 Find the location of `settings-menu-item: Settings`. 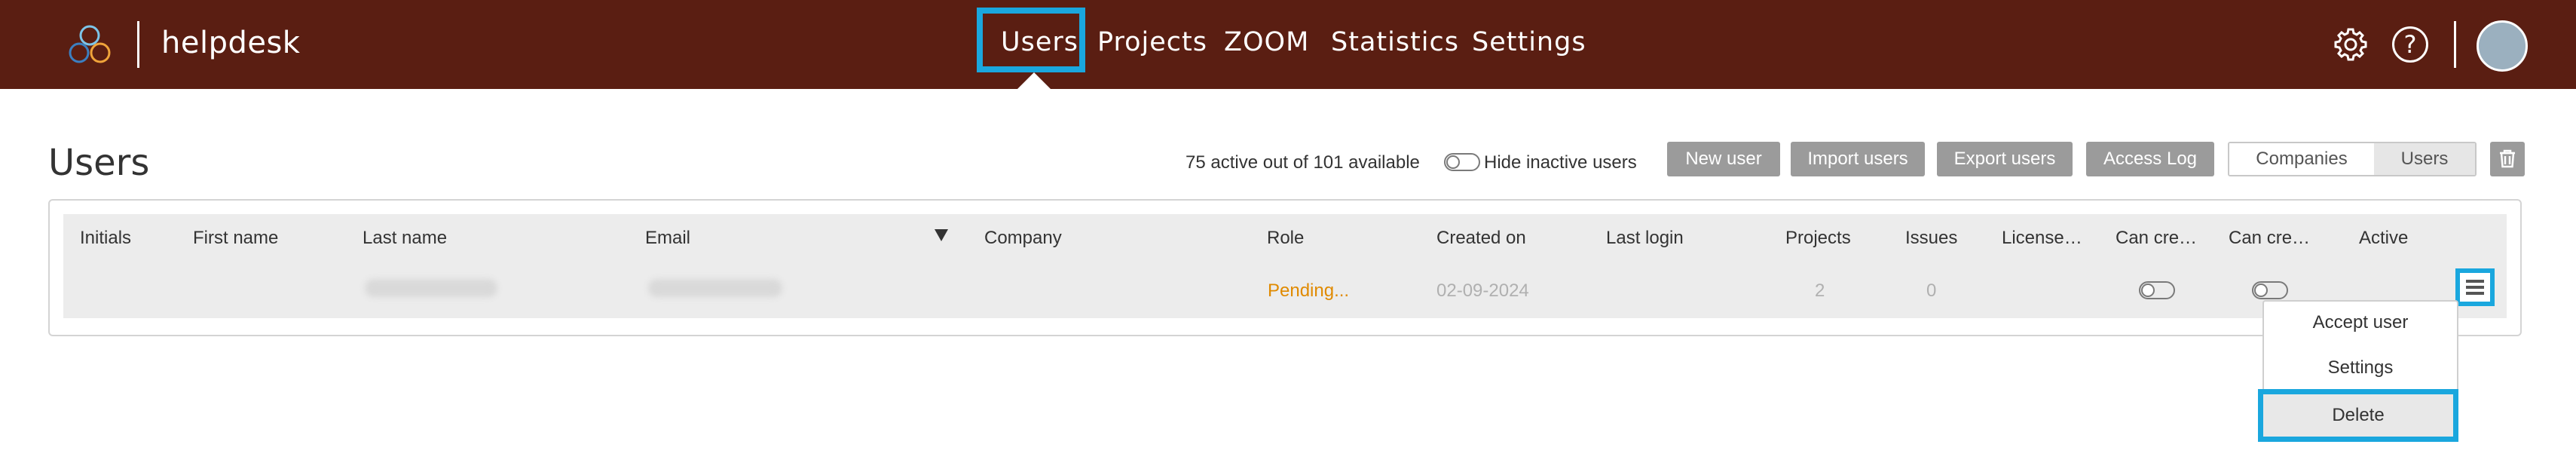

settings-menu-item: Settings is located at coordinates (2360, 368).